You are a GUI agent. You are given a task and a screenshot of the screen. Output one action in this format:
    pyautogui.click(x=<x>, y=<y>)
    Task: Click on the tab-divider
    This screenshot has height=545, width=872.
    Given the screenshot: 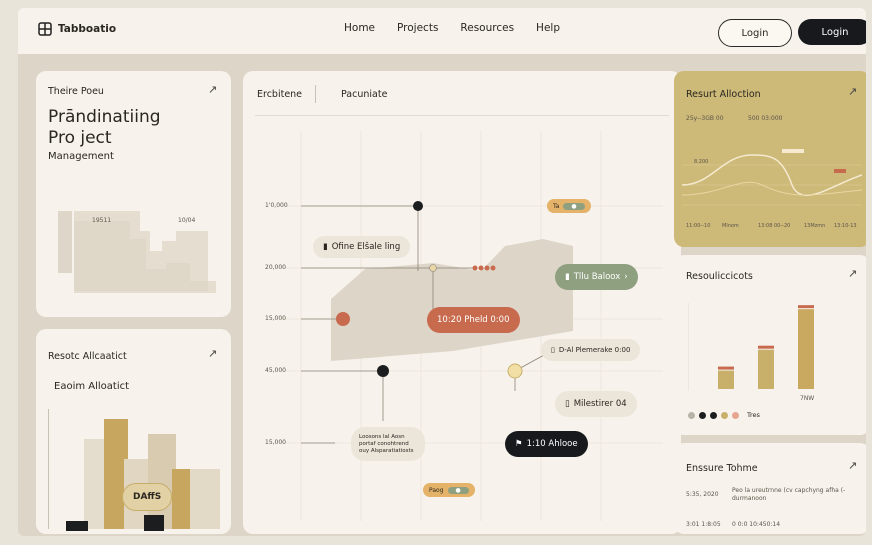 What is the action you would take?
    pyautogui.click(x=315, y=94)
    